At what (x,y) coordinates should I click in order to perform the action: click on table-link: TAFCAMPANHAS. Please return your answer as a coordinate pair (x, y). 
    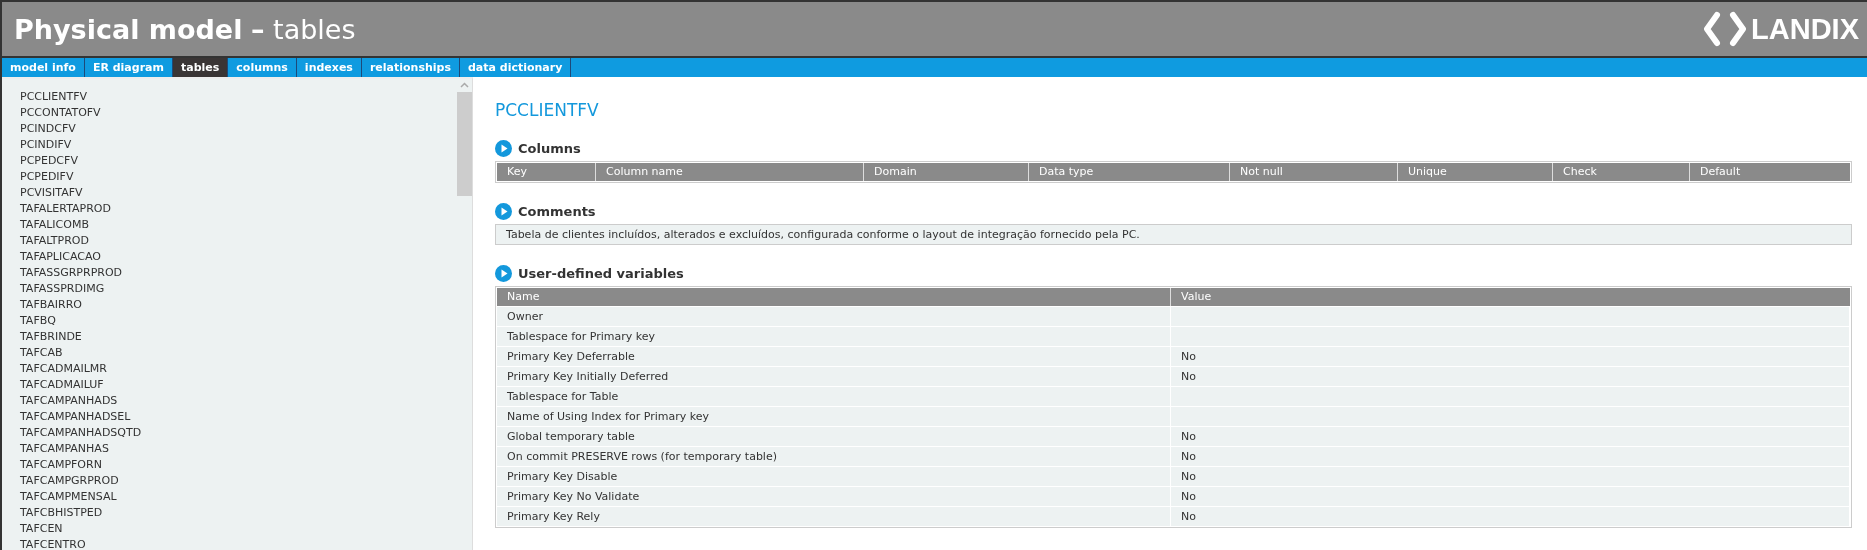
    Looking at the image, I should click on (238, 449).